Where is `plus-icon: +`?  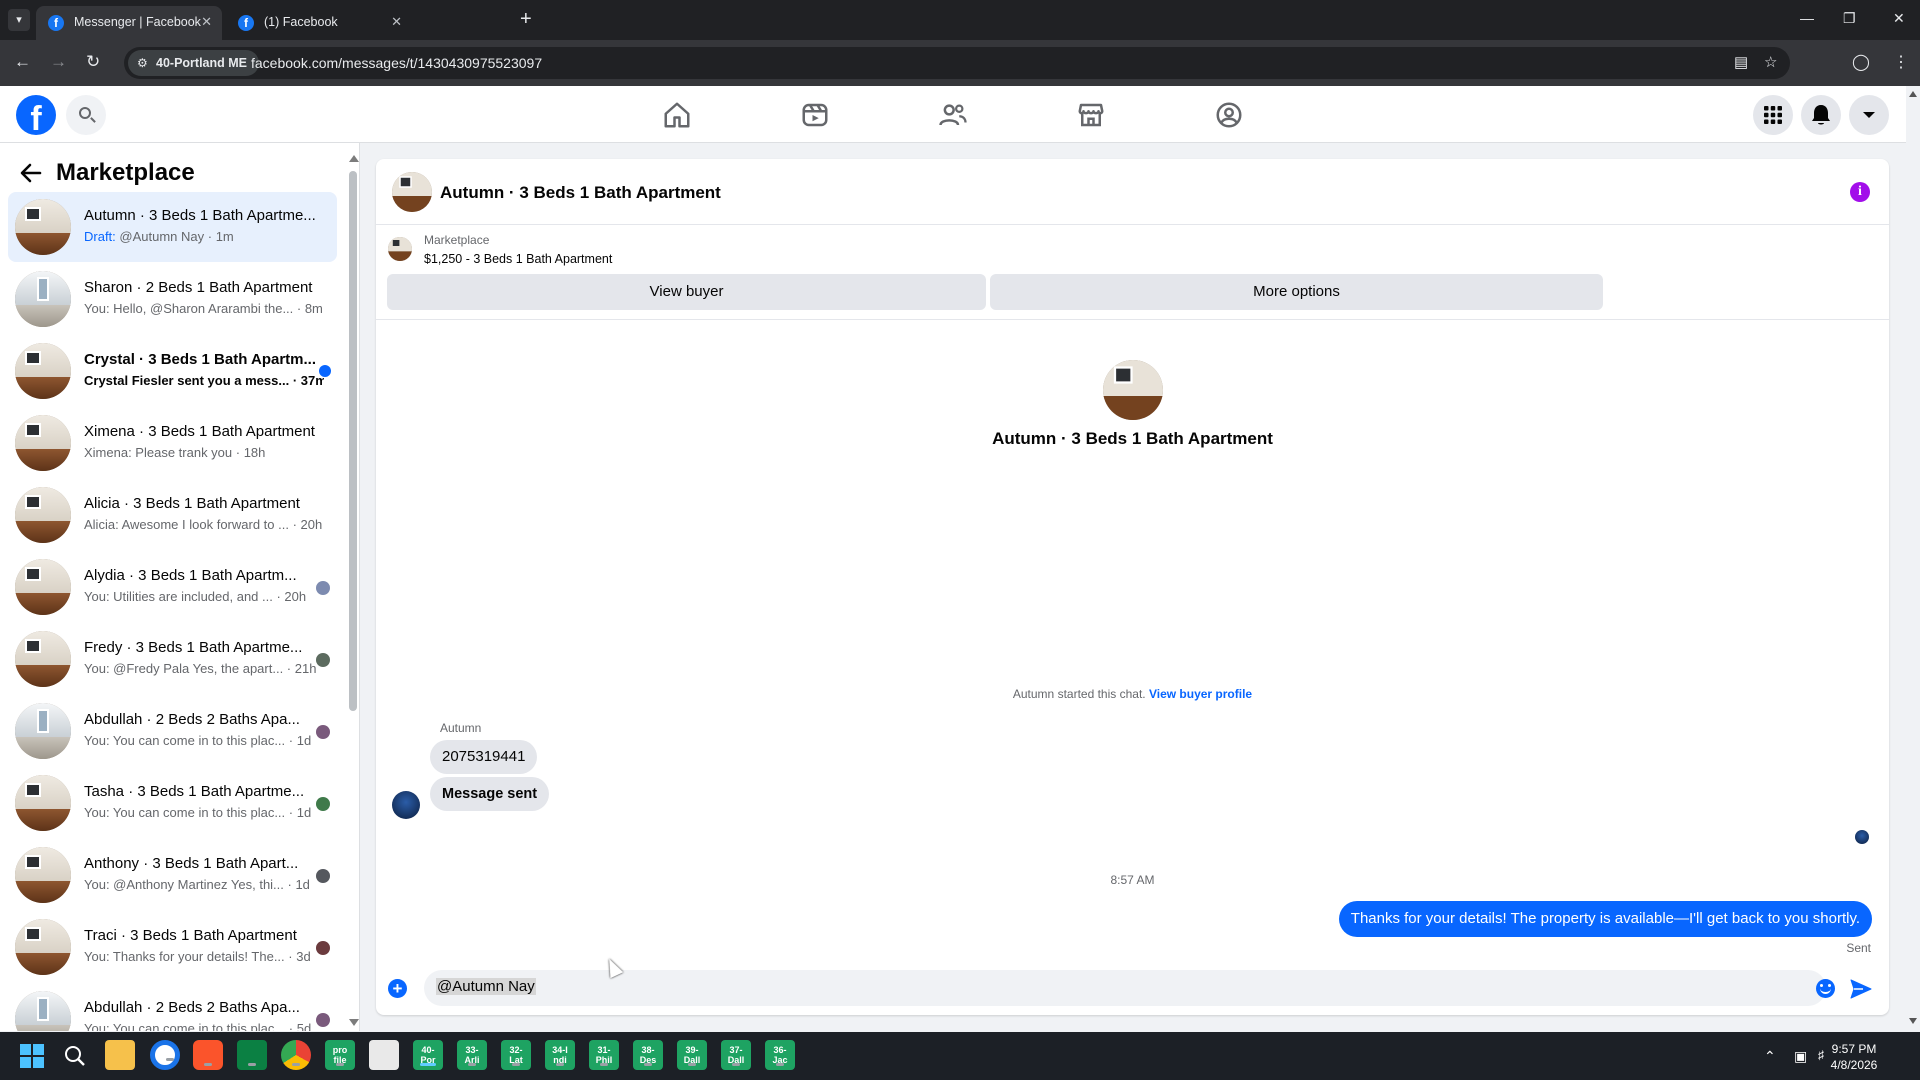
plus-icon: + is located at coordinates (397, 988).